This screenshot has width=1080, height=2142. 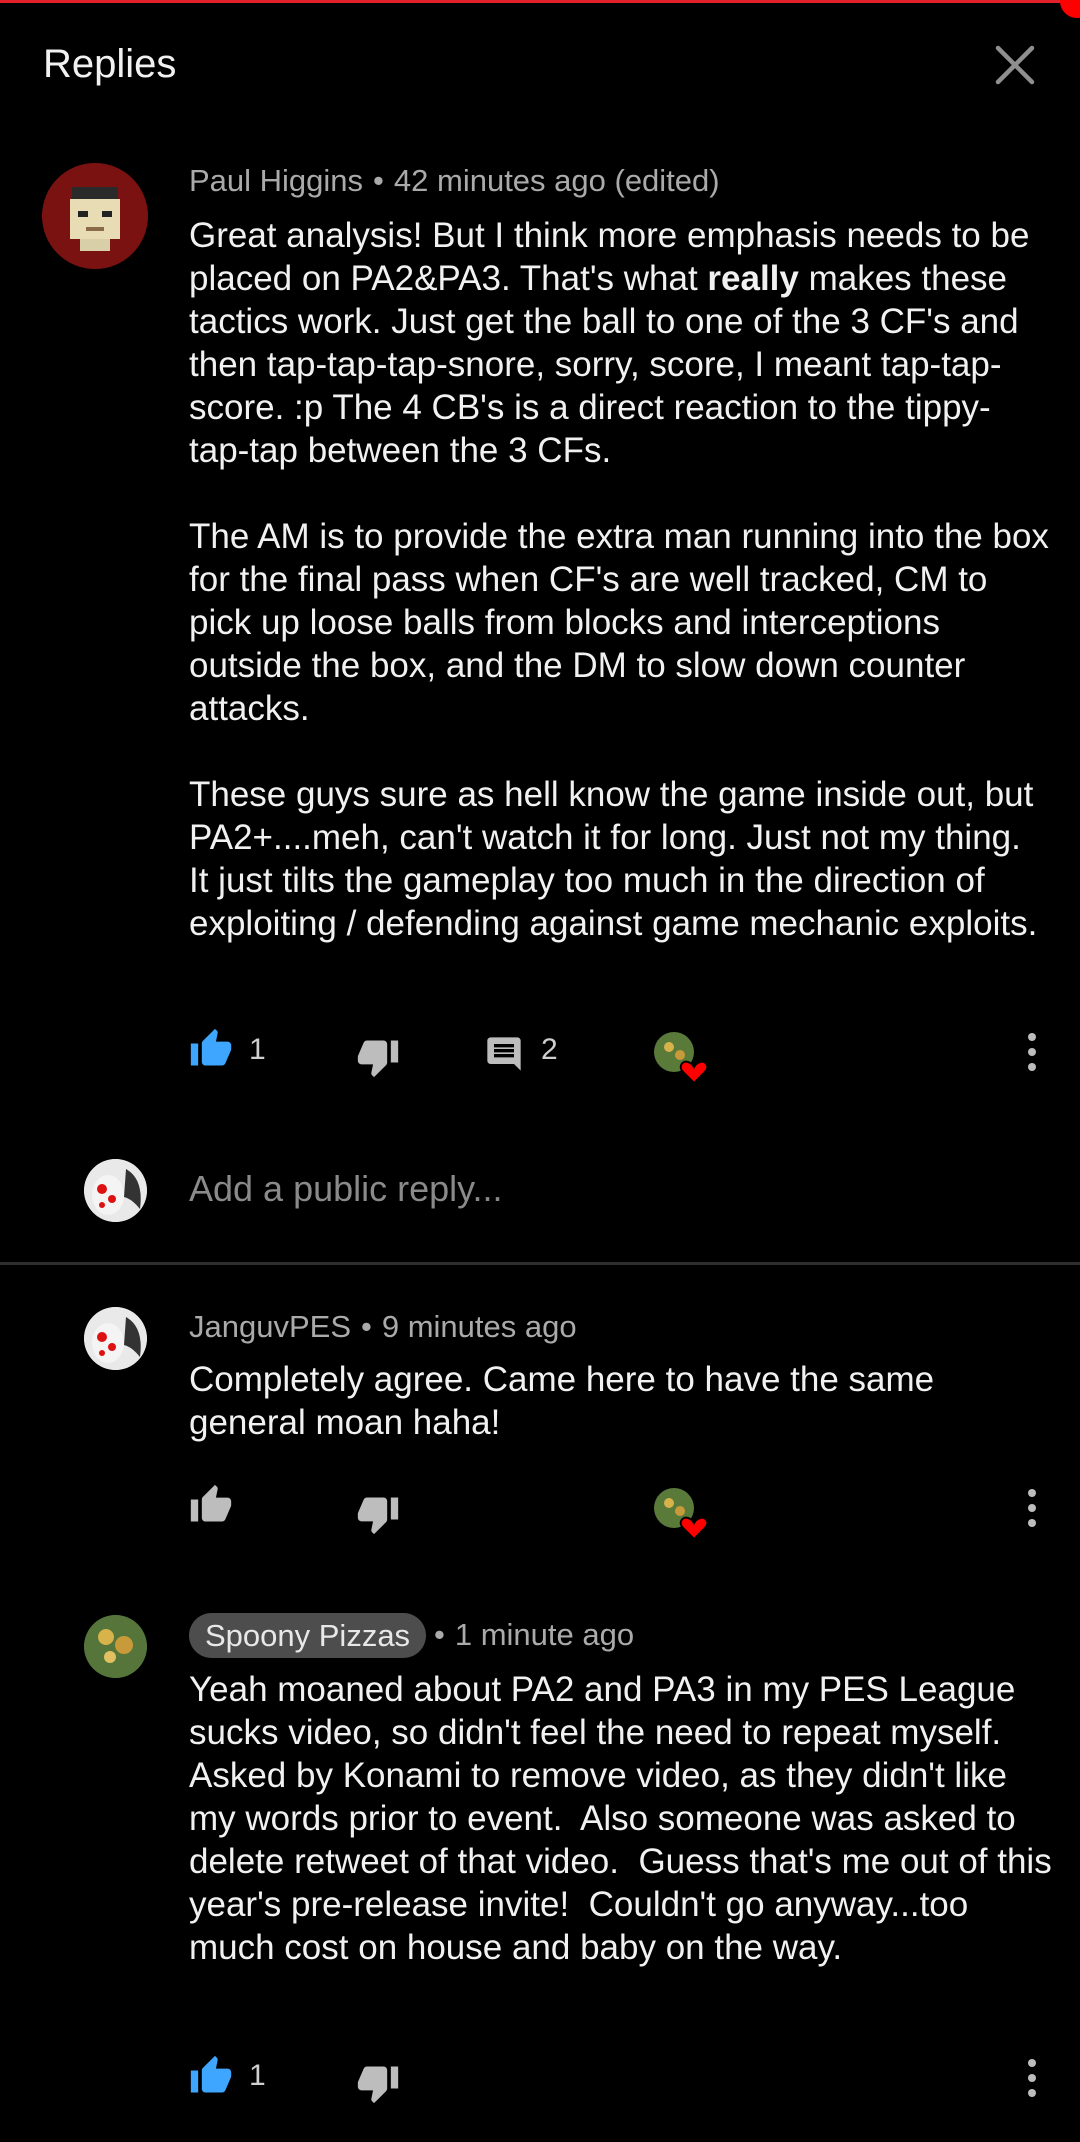 I want to click on comment-meta: • 1 minute ago, so click(x=531, y=1635).